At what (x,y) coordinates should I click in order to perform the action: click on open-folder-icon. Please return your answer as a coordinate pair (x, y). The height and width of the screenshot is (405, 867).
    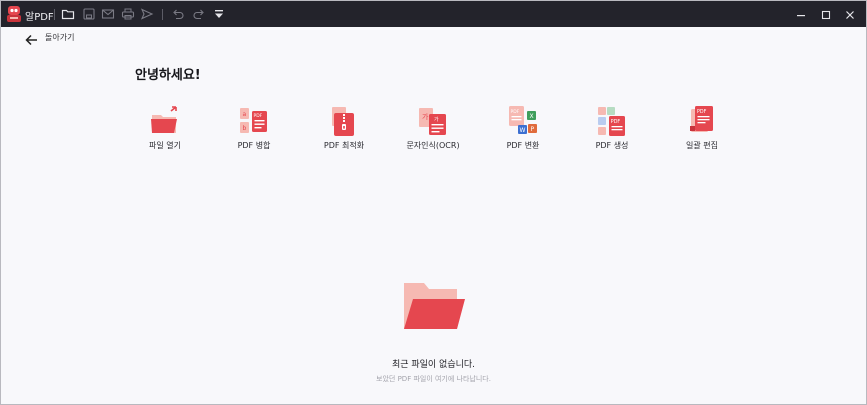
    Looking at the image, I should click on (68, 14).